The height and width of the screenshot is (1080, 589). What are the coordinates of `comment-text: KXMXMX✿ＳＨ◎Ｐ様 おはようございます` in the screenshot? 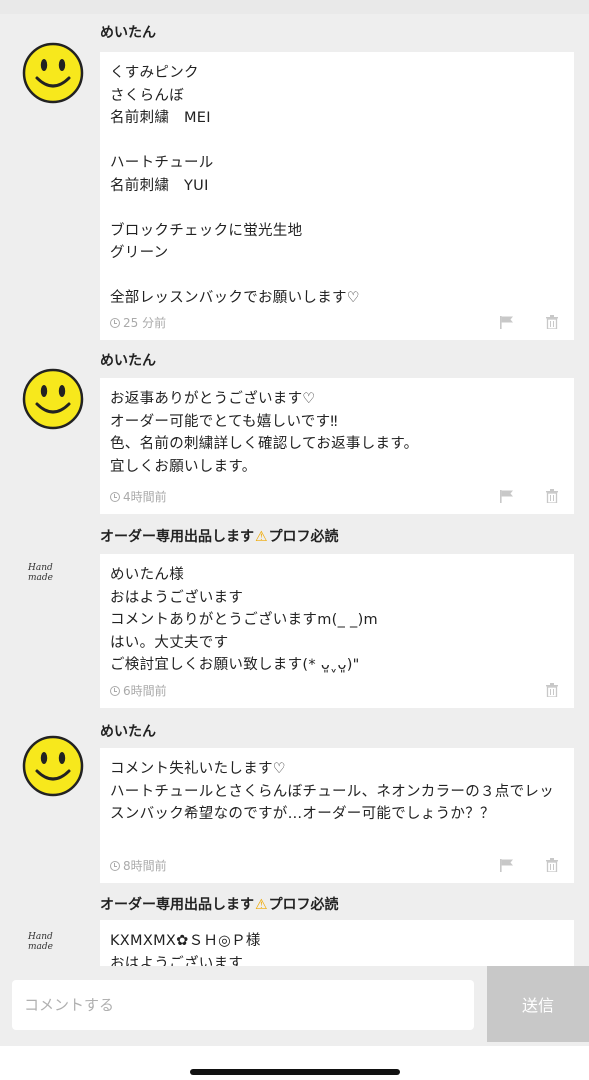 It's located at (185, 949).